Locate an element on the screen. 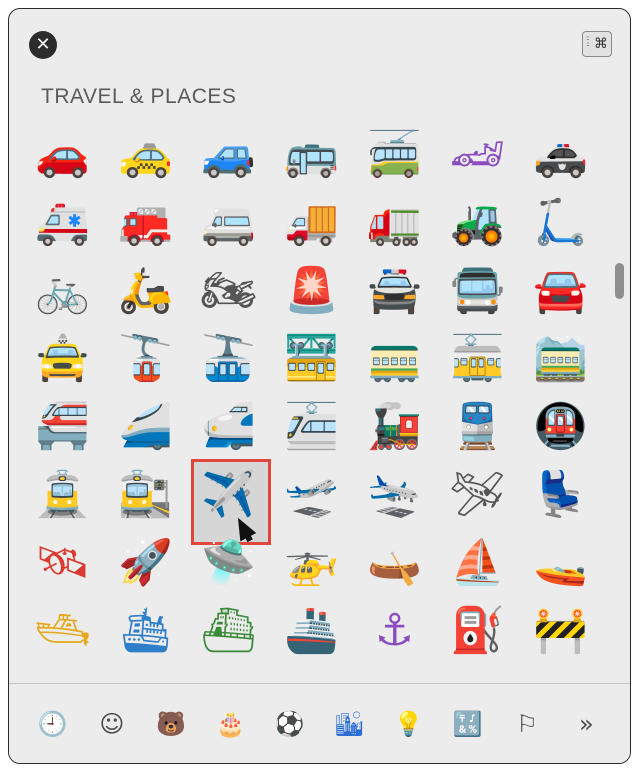  flags-icon: ⚐ is located at coordinates (527, 723).